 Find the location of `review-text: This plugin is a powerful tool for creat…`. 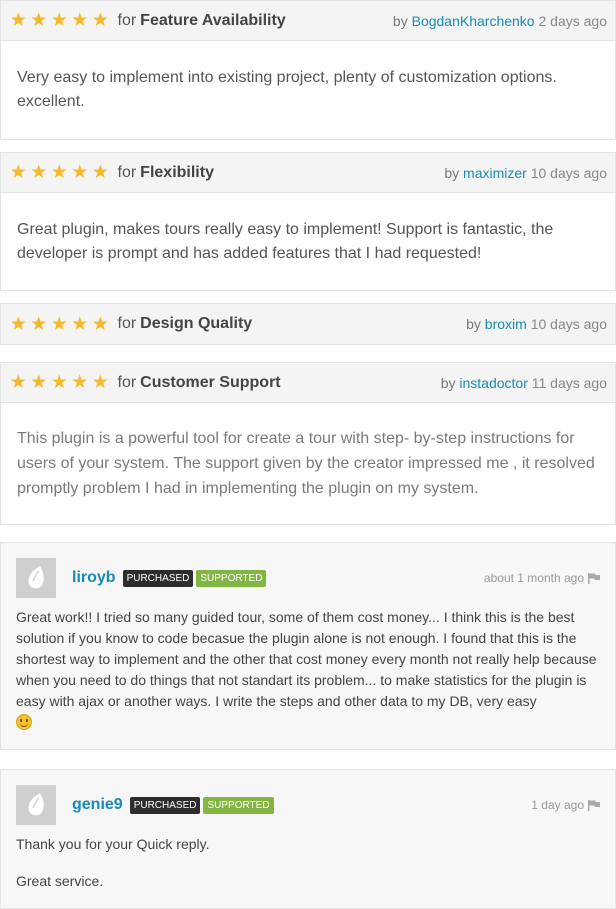

review-text: This plugin is a powerful tool for creat… is located at coordinates (308, 463).